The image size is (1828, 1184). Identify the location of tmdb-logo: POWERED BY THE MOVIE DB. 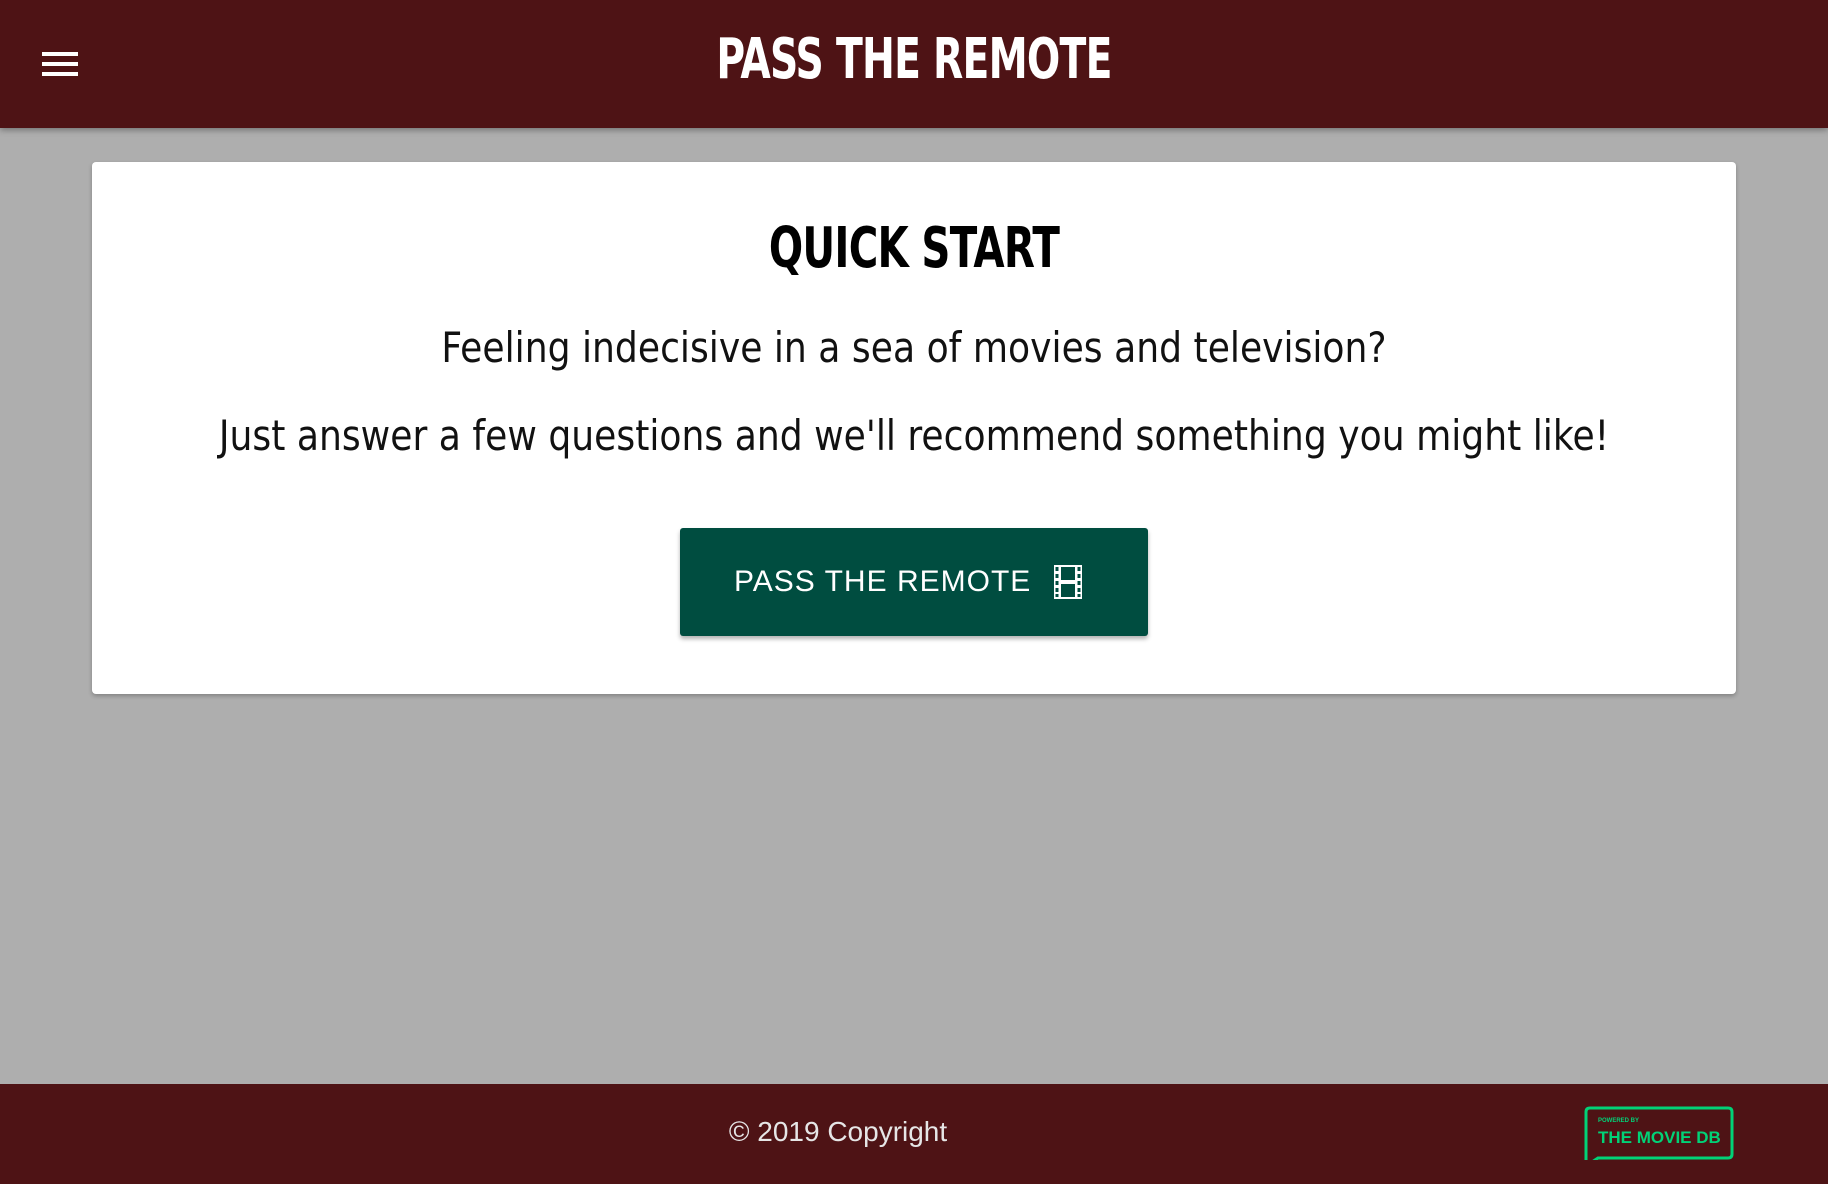
(1659, 1133).